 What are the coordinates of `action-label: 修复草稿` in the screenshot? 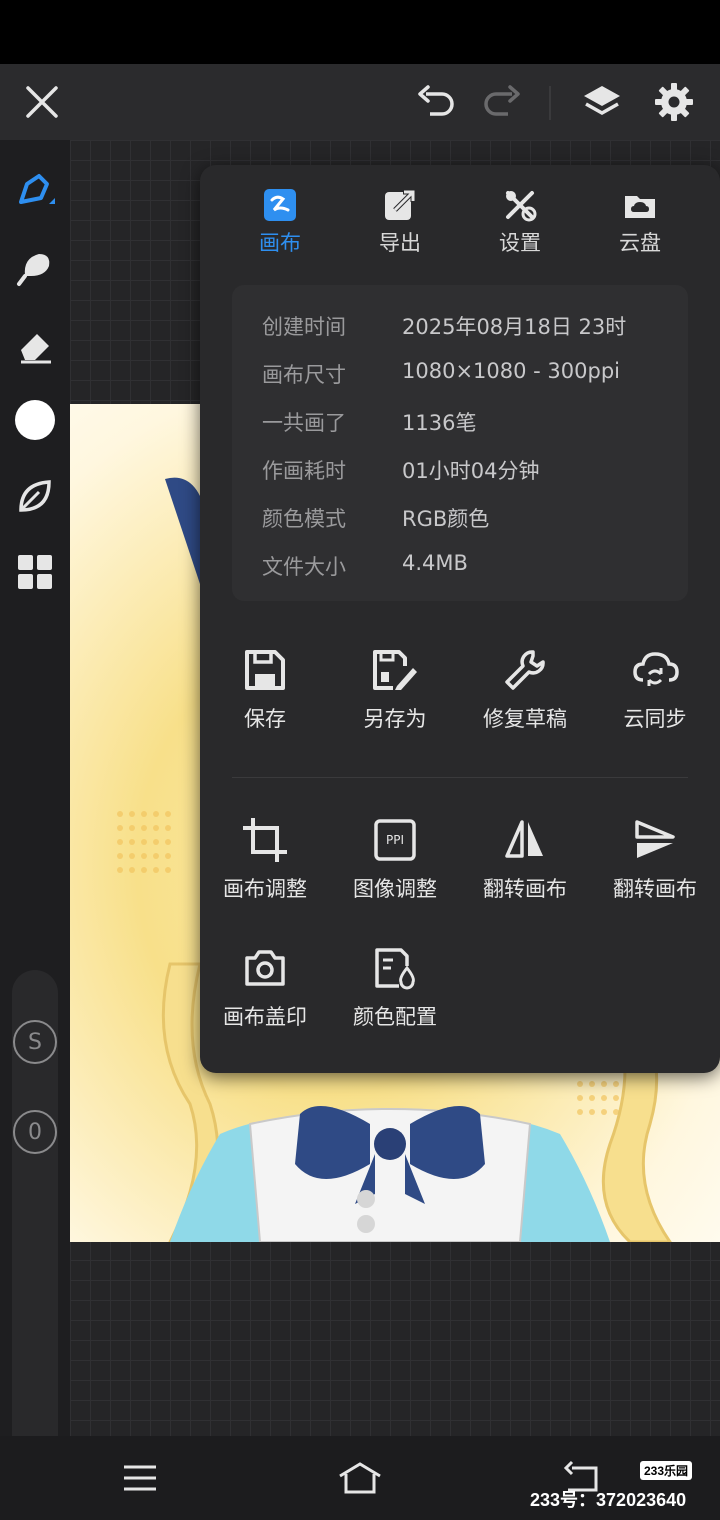 It's located at (525, 719).